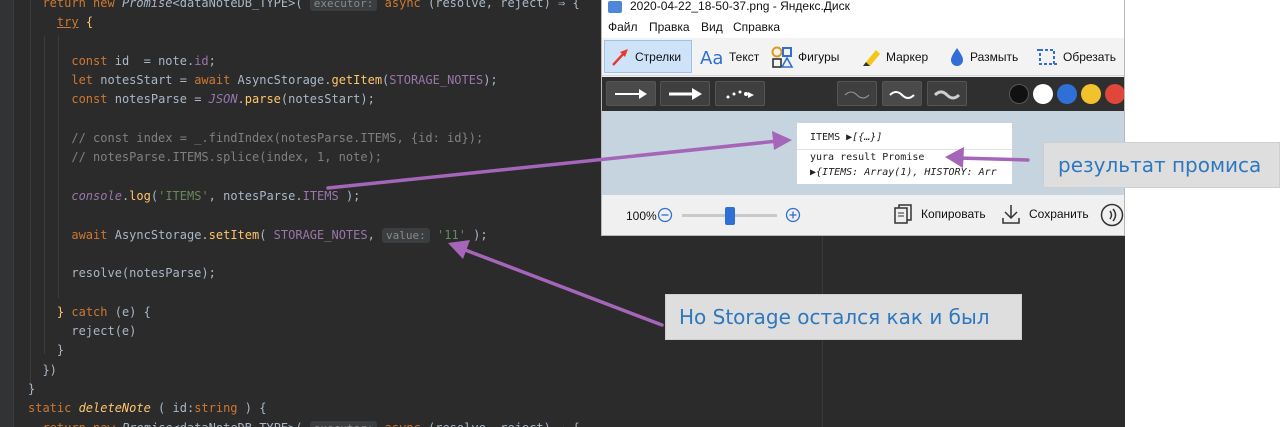  I want to click on code-token: notesParse =, so click(161, 99).